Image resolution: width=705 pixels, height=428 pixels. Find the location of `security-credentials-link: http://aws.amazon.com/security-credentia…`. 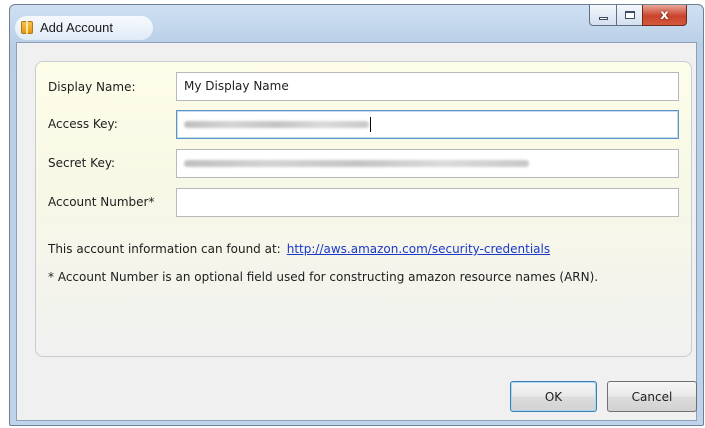

security-credentials-link: http://aws.amazon.com/security-credentia… is located at coordinates (418, 249).